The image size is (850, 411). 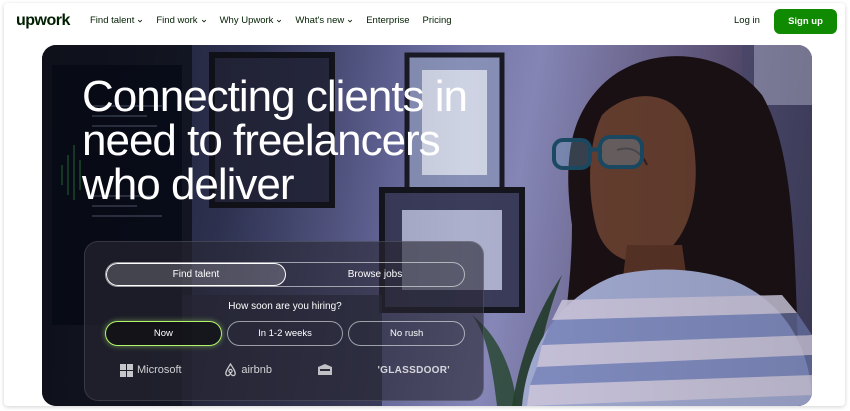 I want to click on nav-item-enterprise: Enterprise, so click(x=387, y=20).